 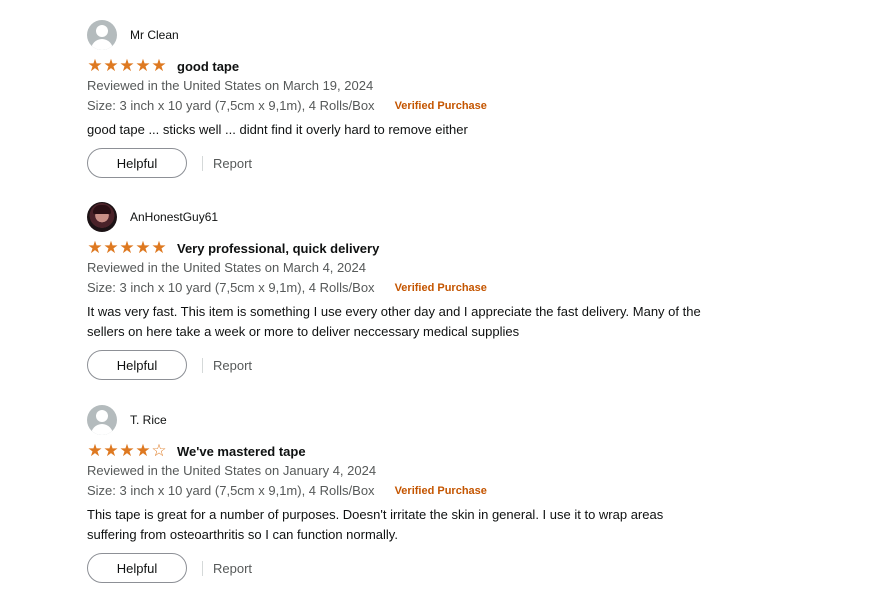 I want to click on reviewer-name: Mr Clean, so click(x=154, y=35).